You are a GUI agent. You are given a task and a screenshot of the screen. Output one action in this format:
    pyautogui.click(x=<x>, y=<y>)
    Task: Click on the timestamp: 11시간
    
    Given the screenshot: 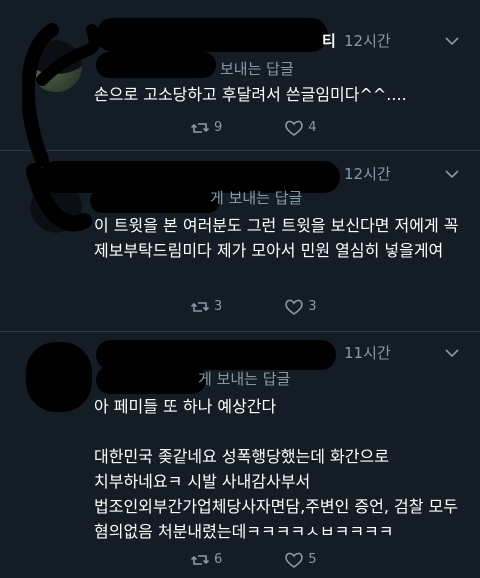 What is the action you would take?
    pyautogui.click(x=367, y=352)
    